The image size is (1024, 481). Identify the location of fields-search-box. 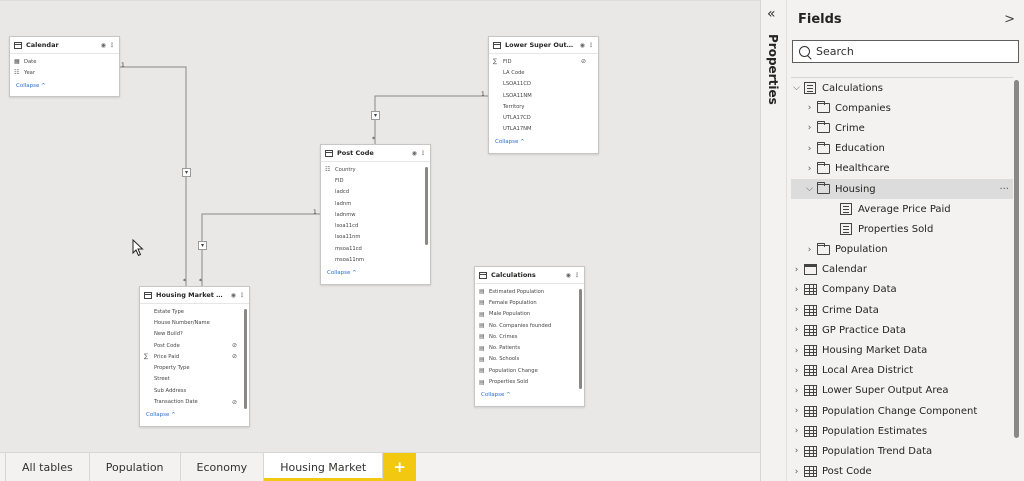
(905, 51).